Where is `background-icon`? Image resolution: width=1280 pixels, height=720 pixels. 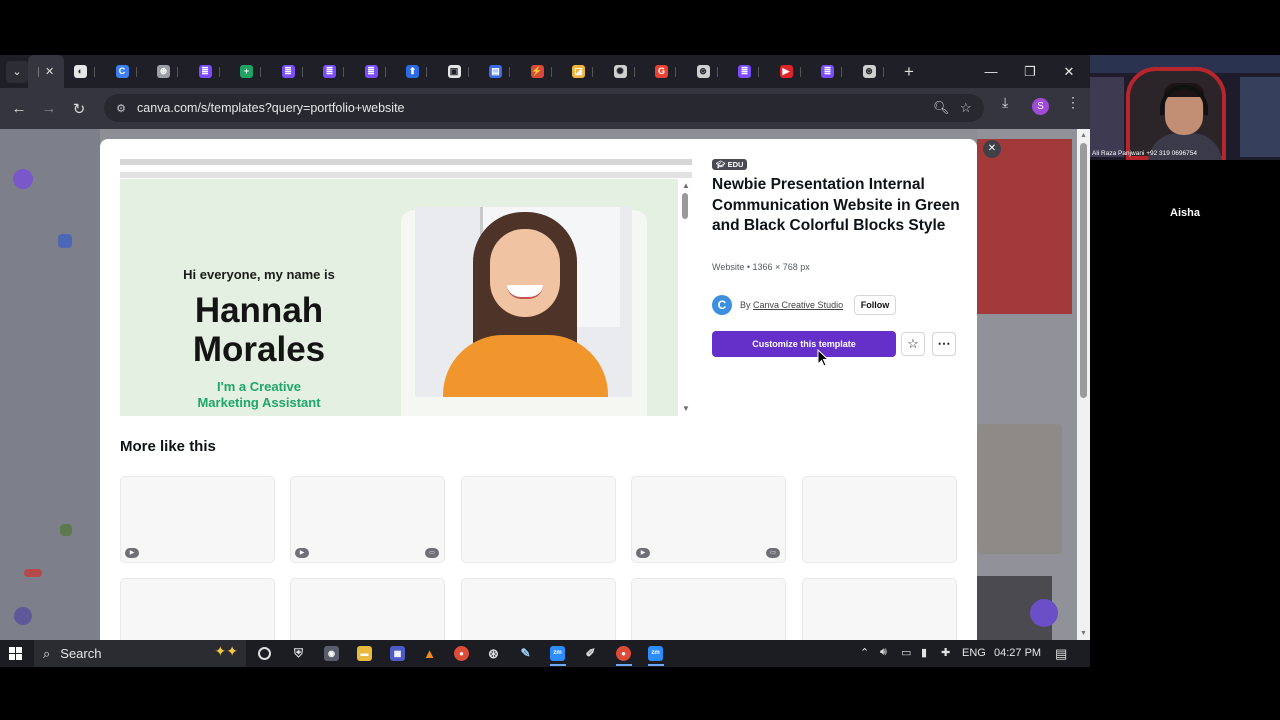
background-icon is located at coordinates (65, 241).